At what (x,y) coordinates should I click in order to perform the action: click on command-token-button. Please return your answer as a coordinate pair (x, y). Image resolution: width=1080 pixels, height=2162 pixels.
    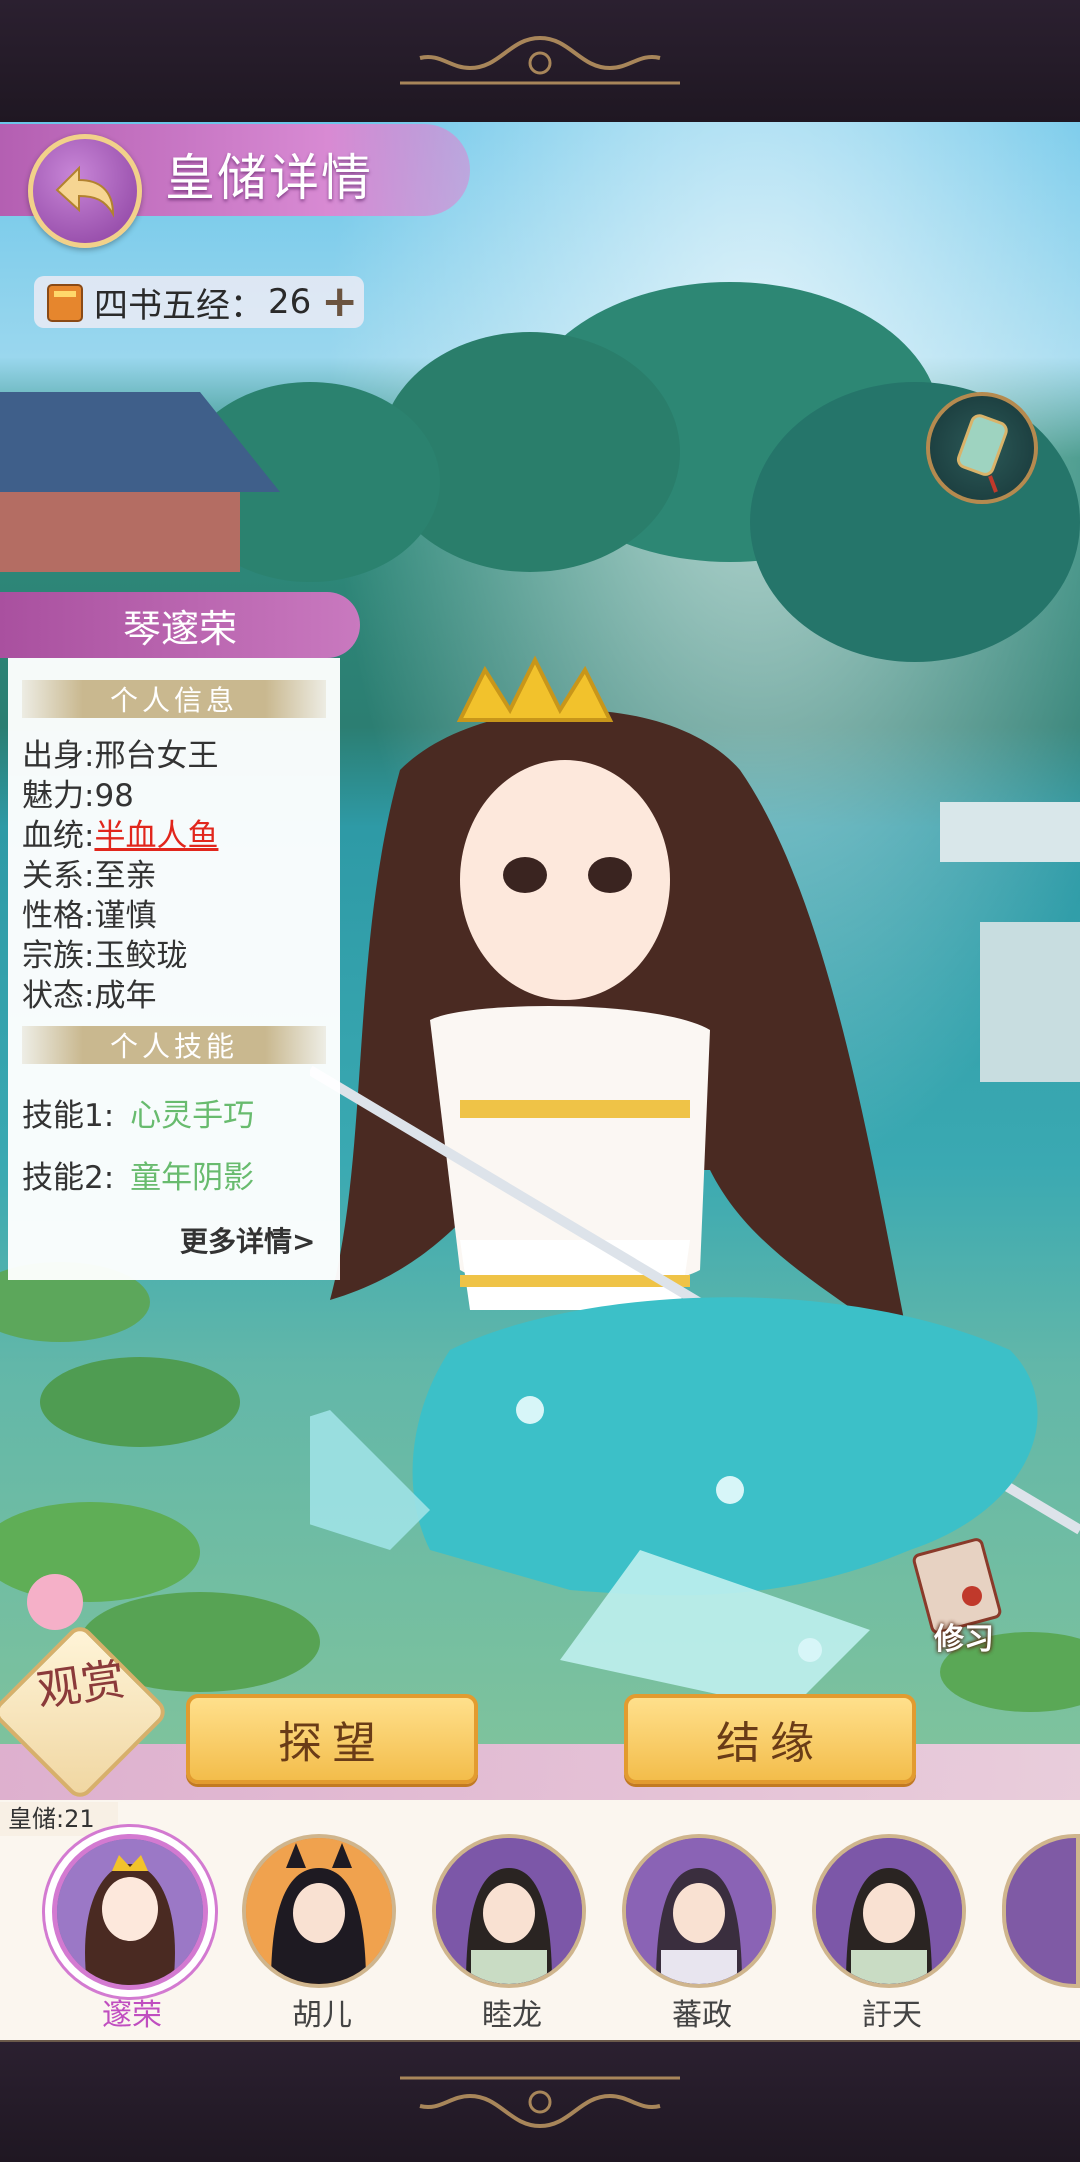
    Looking at the image, I should click on (982, 448).